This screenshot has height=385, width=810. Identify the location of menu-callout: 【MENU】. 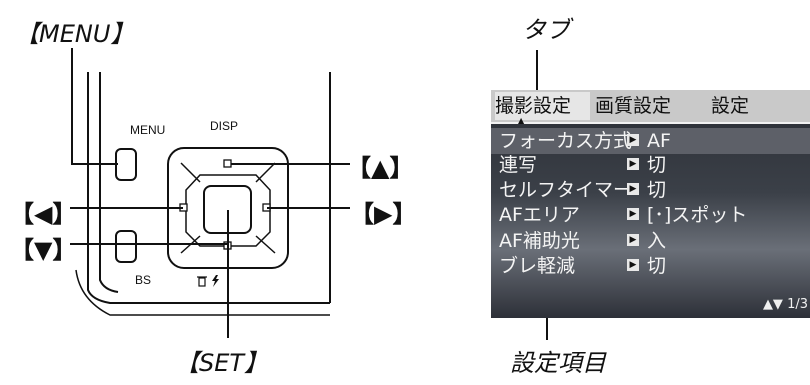
(75, 34).